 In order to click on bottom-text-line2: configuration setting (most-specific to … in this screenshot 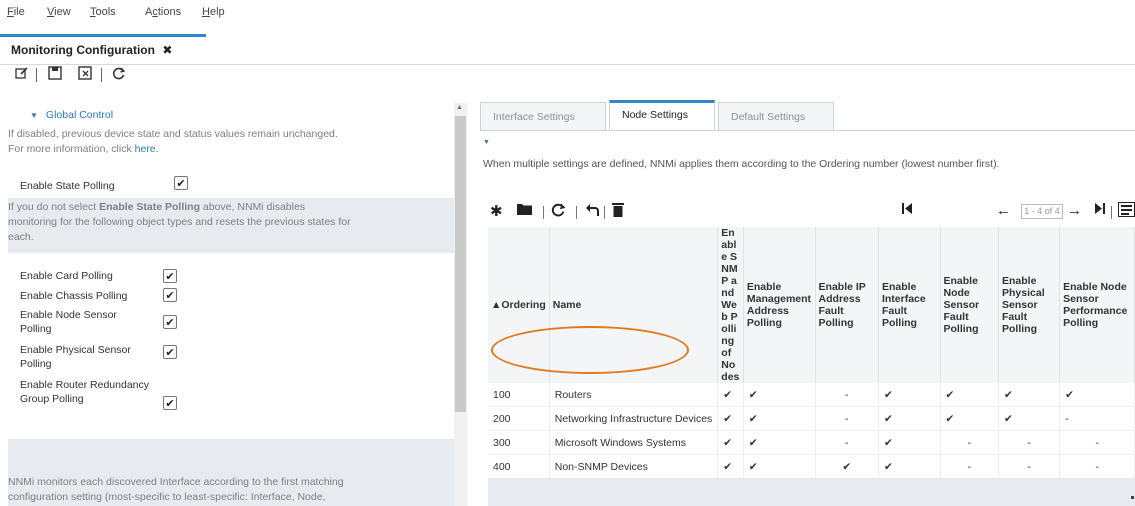, I will do `click(167, 497)`.